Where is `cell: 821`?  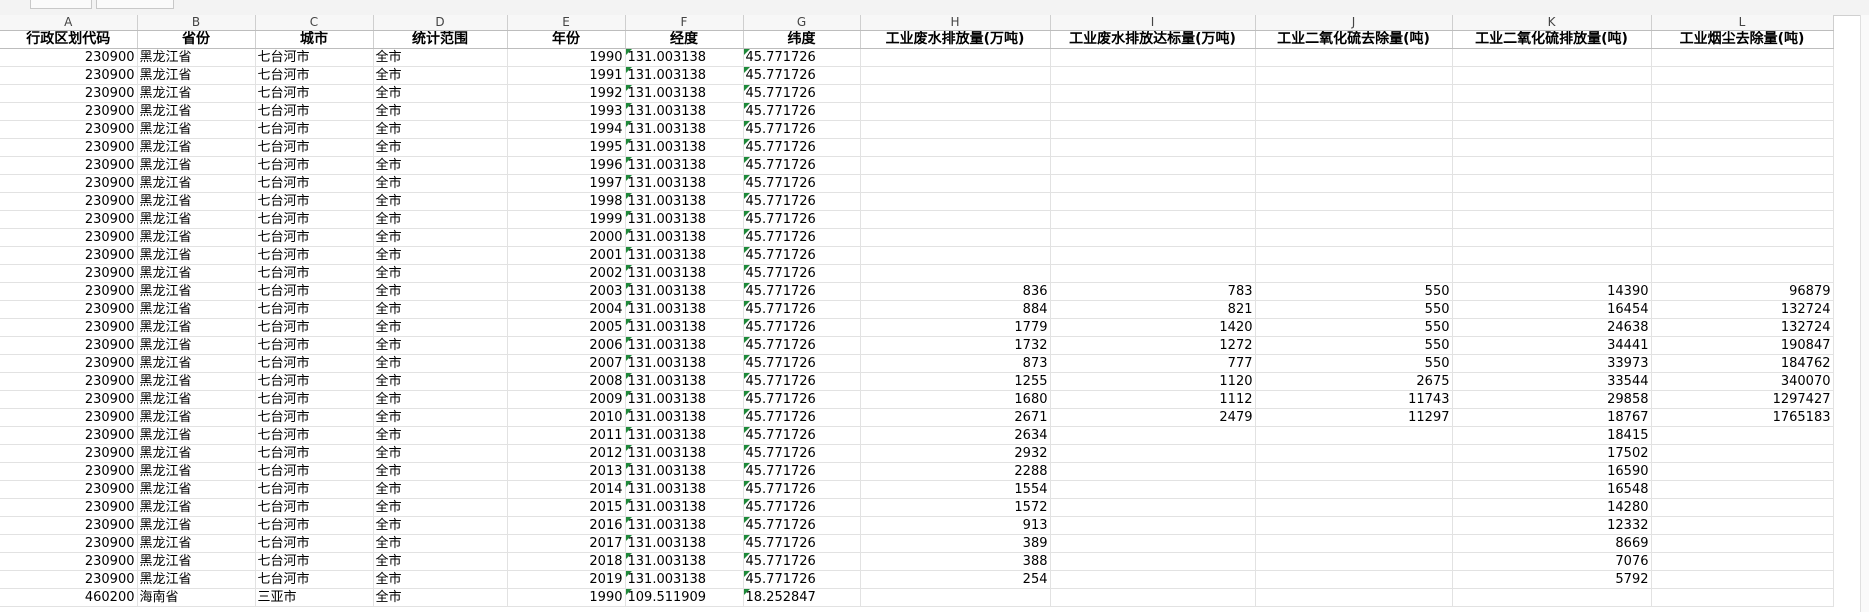
cell: 821 is located at coordinates (1153, 309).